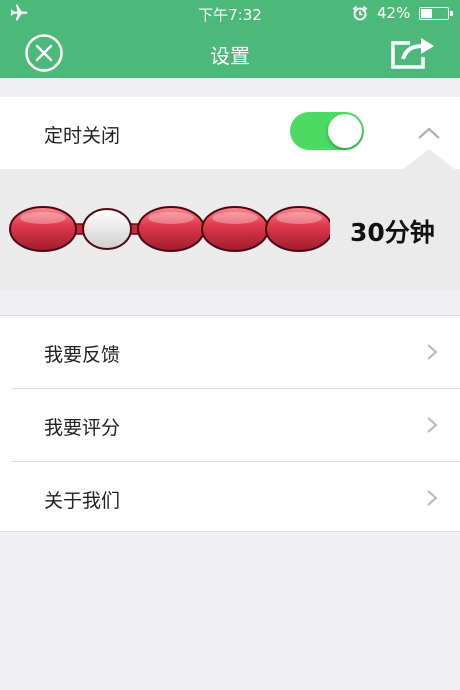 The width and height of the screenshot is (460, 690). Describe the element at coordinates (345, 131) in the screenshot. I see `toggle-knob` at that location.